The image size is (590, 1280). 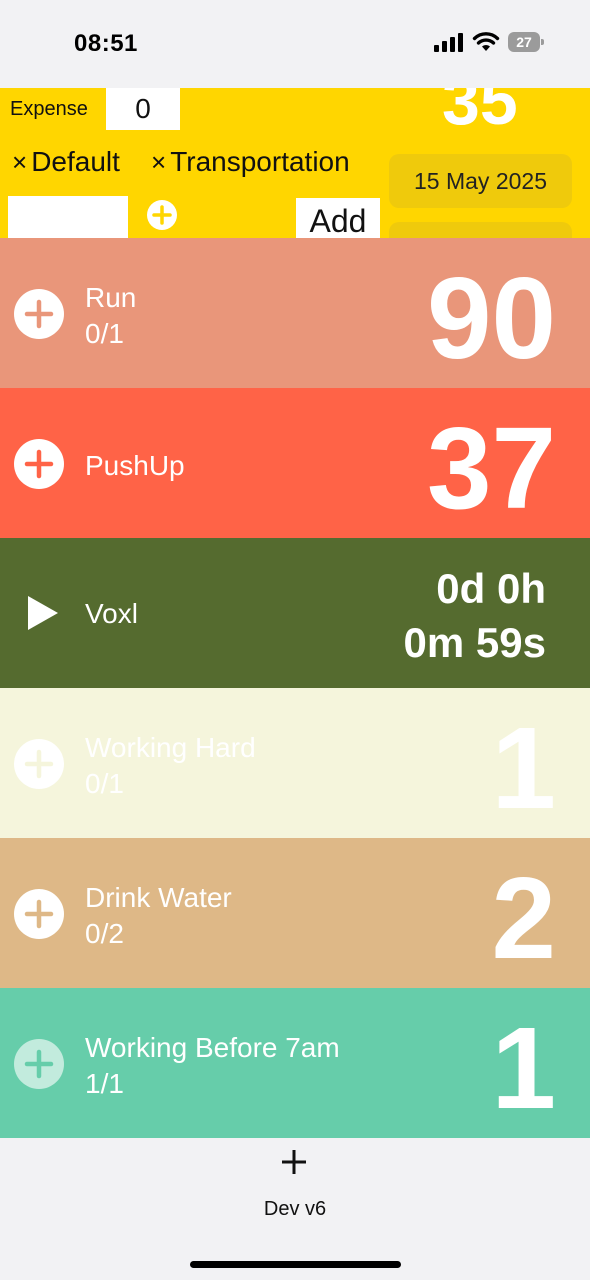 What do you see at coordinates (294, 1162) in the screenshot?
I see `add-habit-button` at bounding box center [294, 1162].